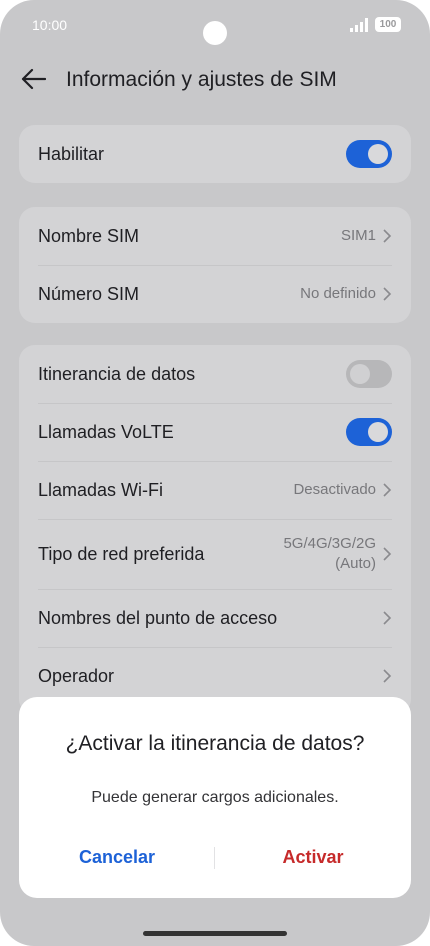 Image resolution: width=430 pixels, height=946 pixels. What do you see at coordinates (117, 857) in the screenshot?
I see `cancel-button: Cancelar` at bounding box center [117, 857].